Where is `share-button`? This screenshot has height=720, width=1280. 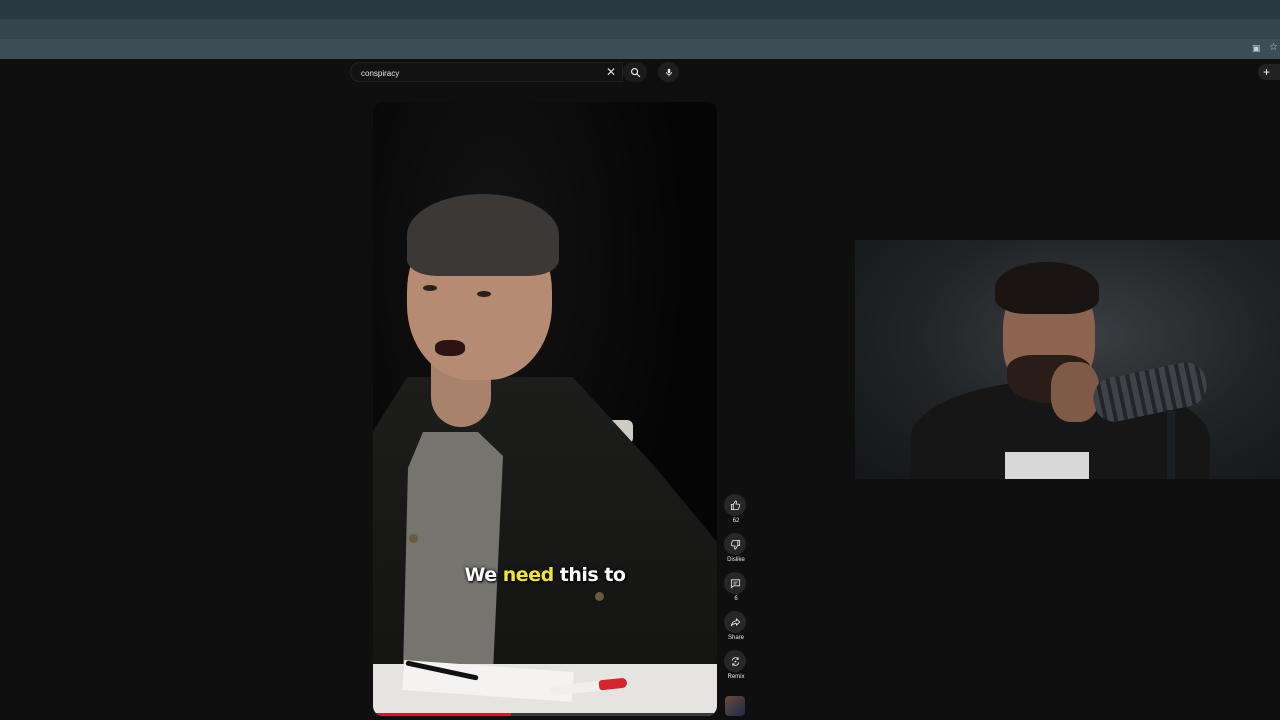 share-button is located at coordinates (735, 622).